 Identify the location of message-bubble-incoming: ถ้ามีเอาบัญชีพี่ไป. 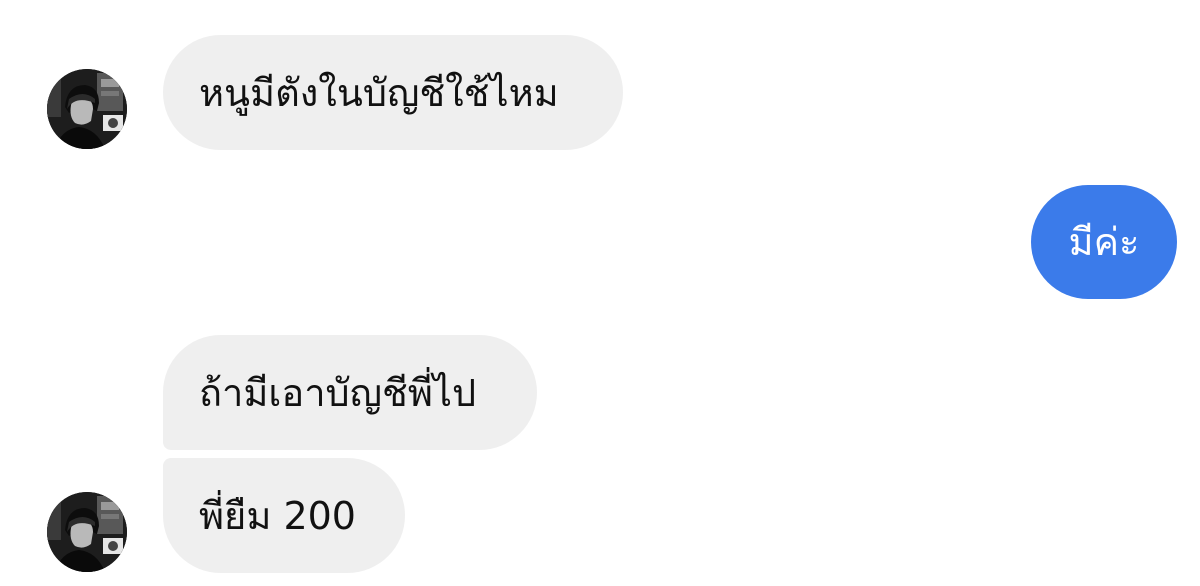
(350, 392).